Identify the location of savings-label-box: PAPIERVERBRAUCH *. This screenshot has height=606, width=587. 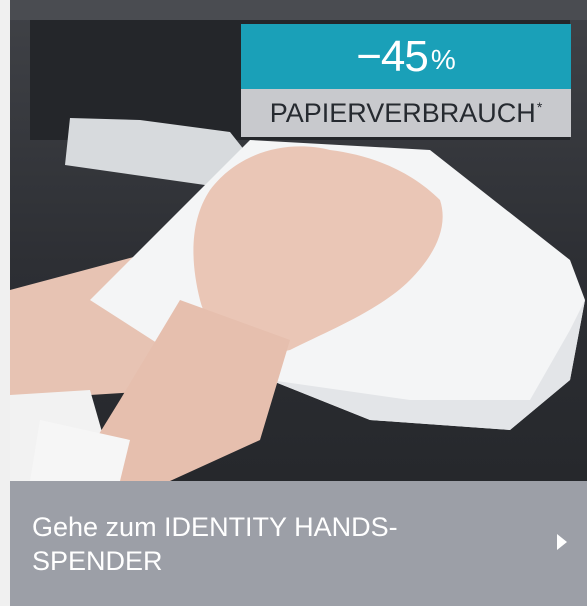
(406, 113).